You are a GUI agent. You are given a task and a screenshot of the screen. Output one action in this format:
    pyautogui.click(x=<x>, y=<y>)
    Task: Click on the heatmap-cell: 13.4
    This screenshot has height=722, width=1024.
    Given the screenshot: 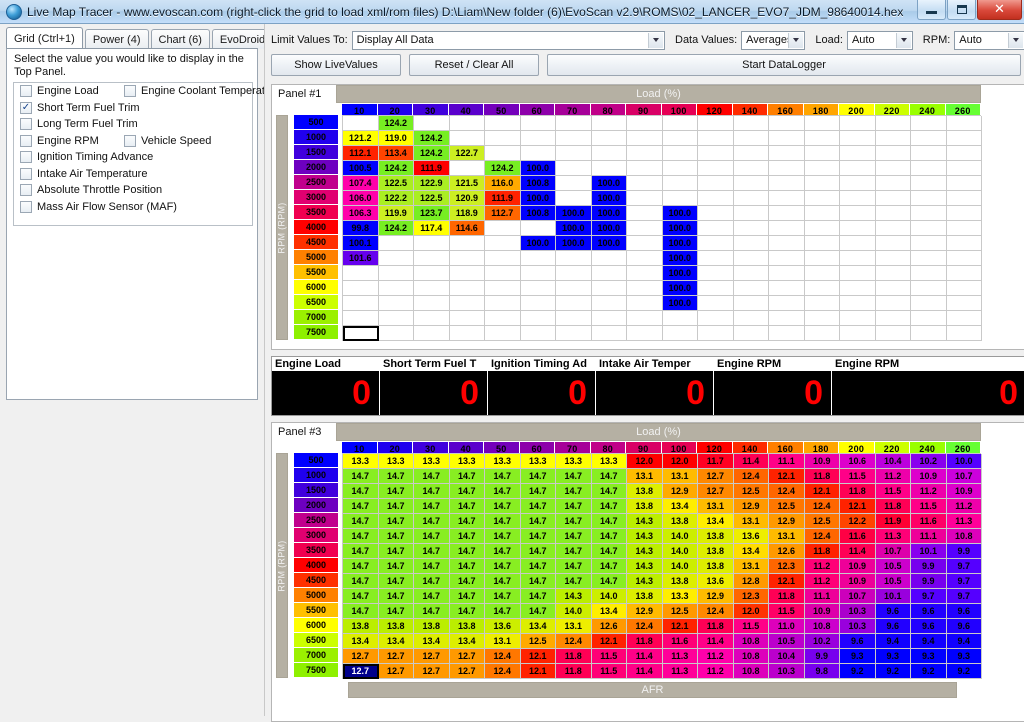 What is the action you would take?
    pyautogui.click(x=609, y=611)
    